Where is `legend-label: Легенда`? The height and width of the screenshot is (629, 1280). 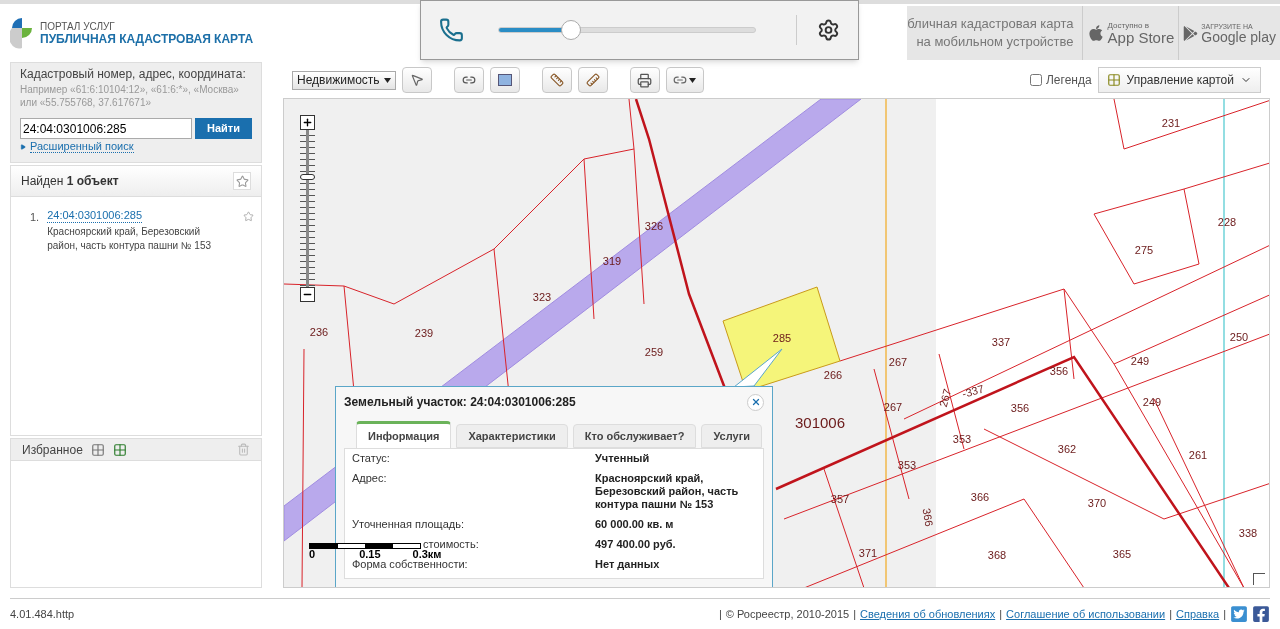 legend-label: Легенда is located at coordinates (1068, 80).